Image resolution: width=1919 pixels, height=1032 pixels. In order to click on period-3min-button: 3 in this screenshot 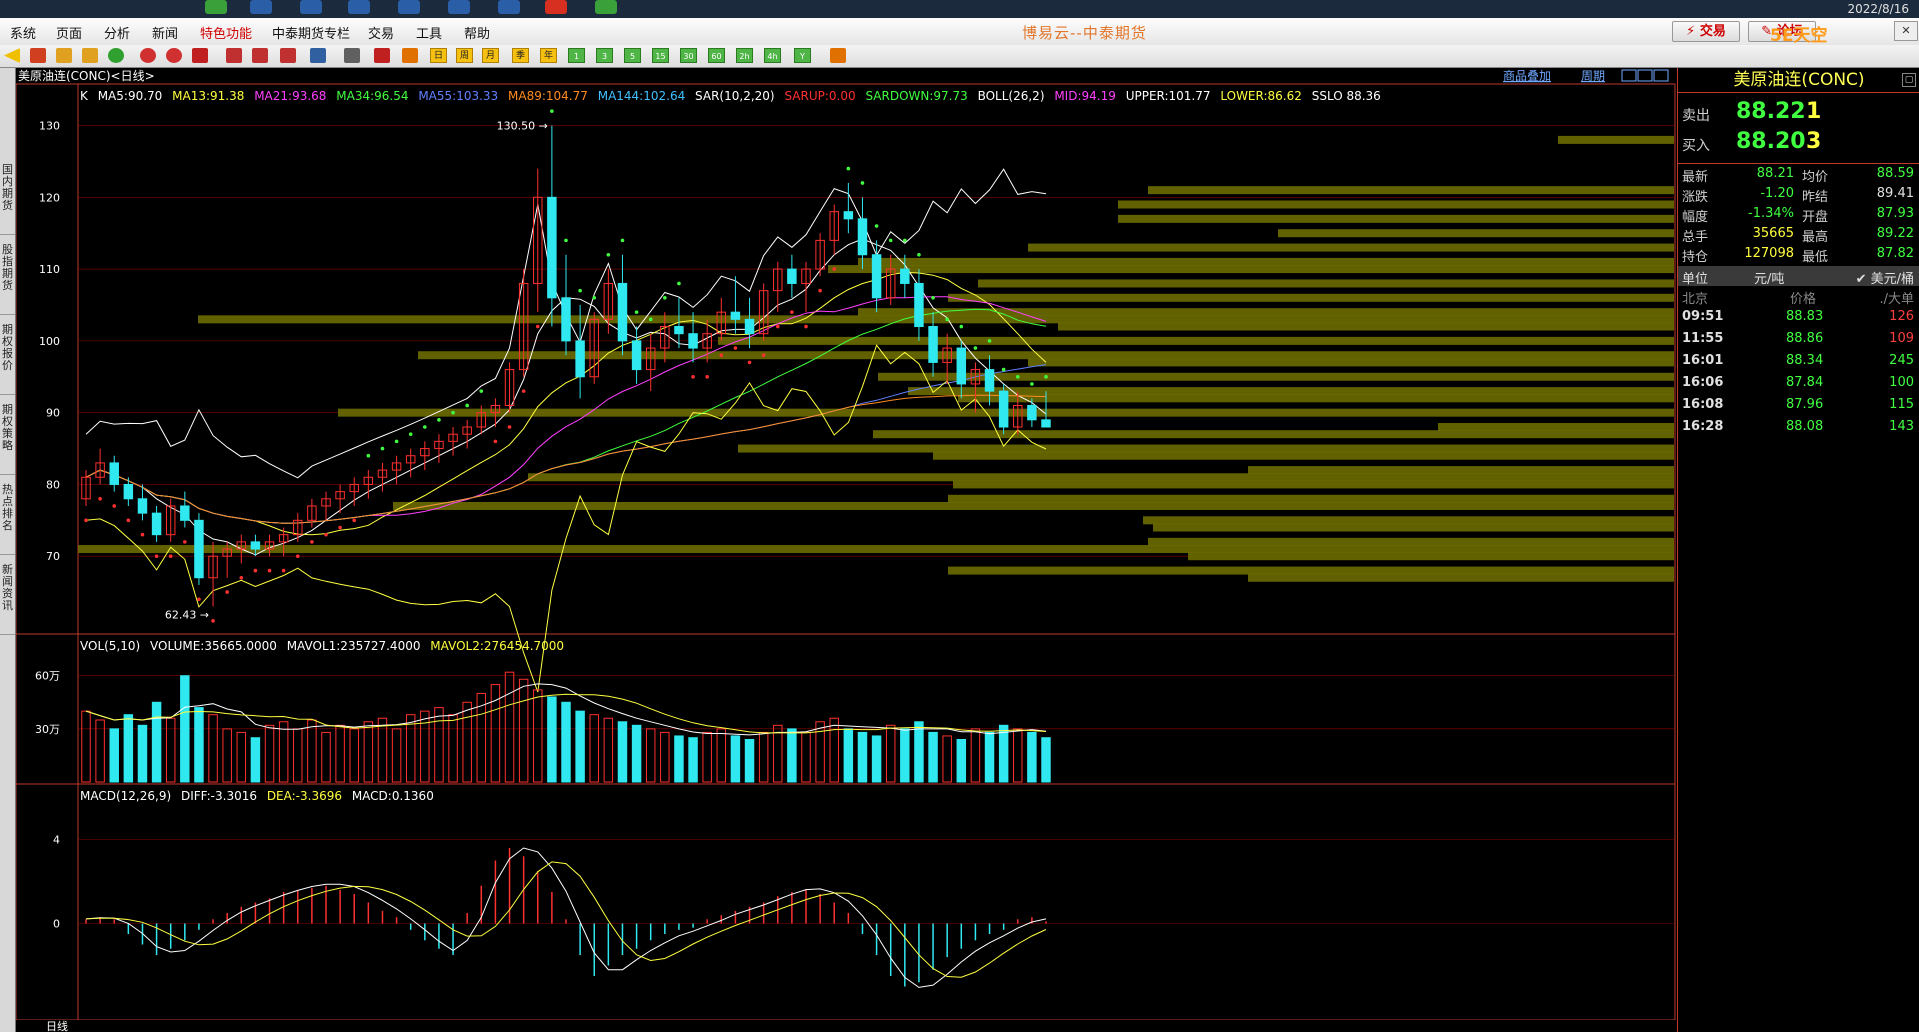, I will do `click(604, 55)`.